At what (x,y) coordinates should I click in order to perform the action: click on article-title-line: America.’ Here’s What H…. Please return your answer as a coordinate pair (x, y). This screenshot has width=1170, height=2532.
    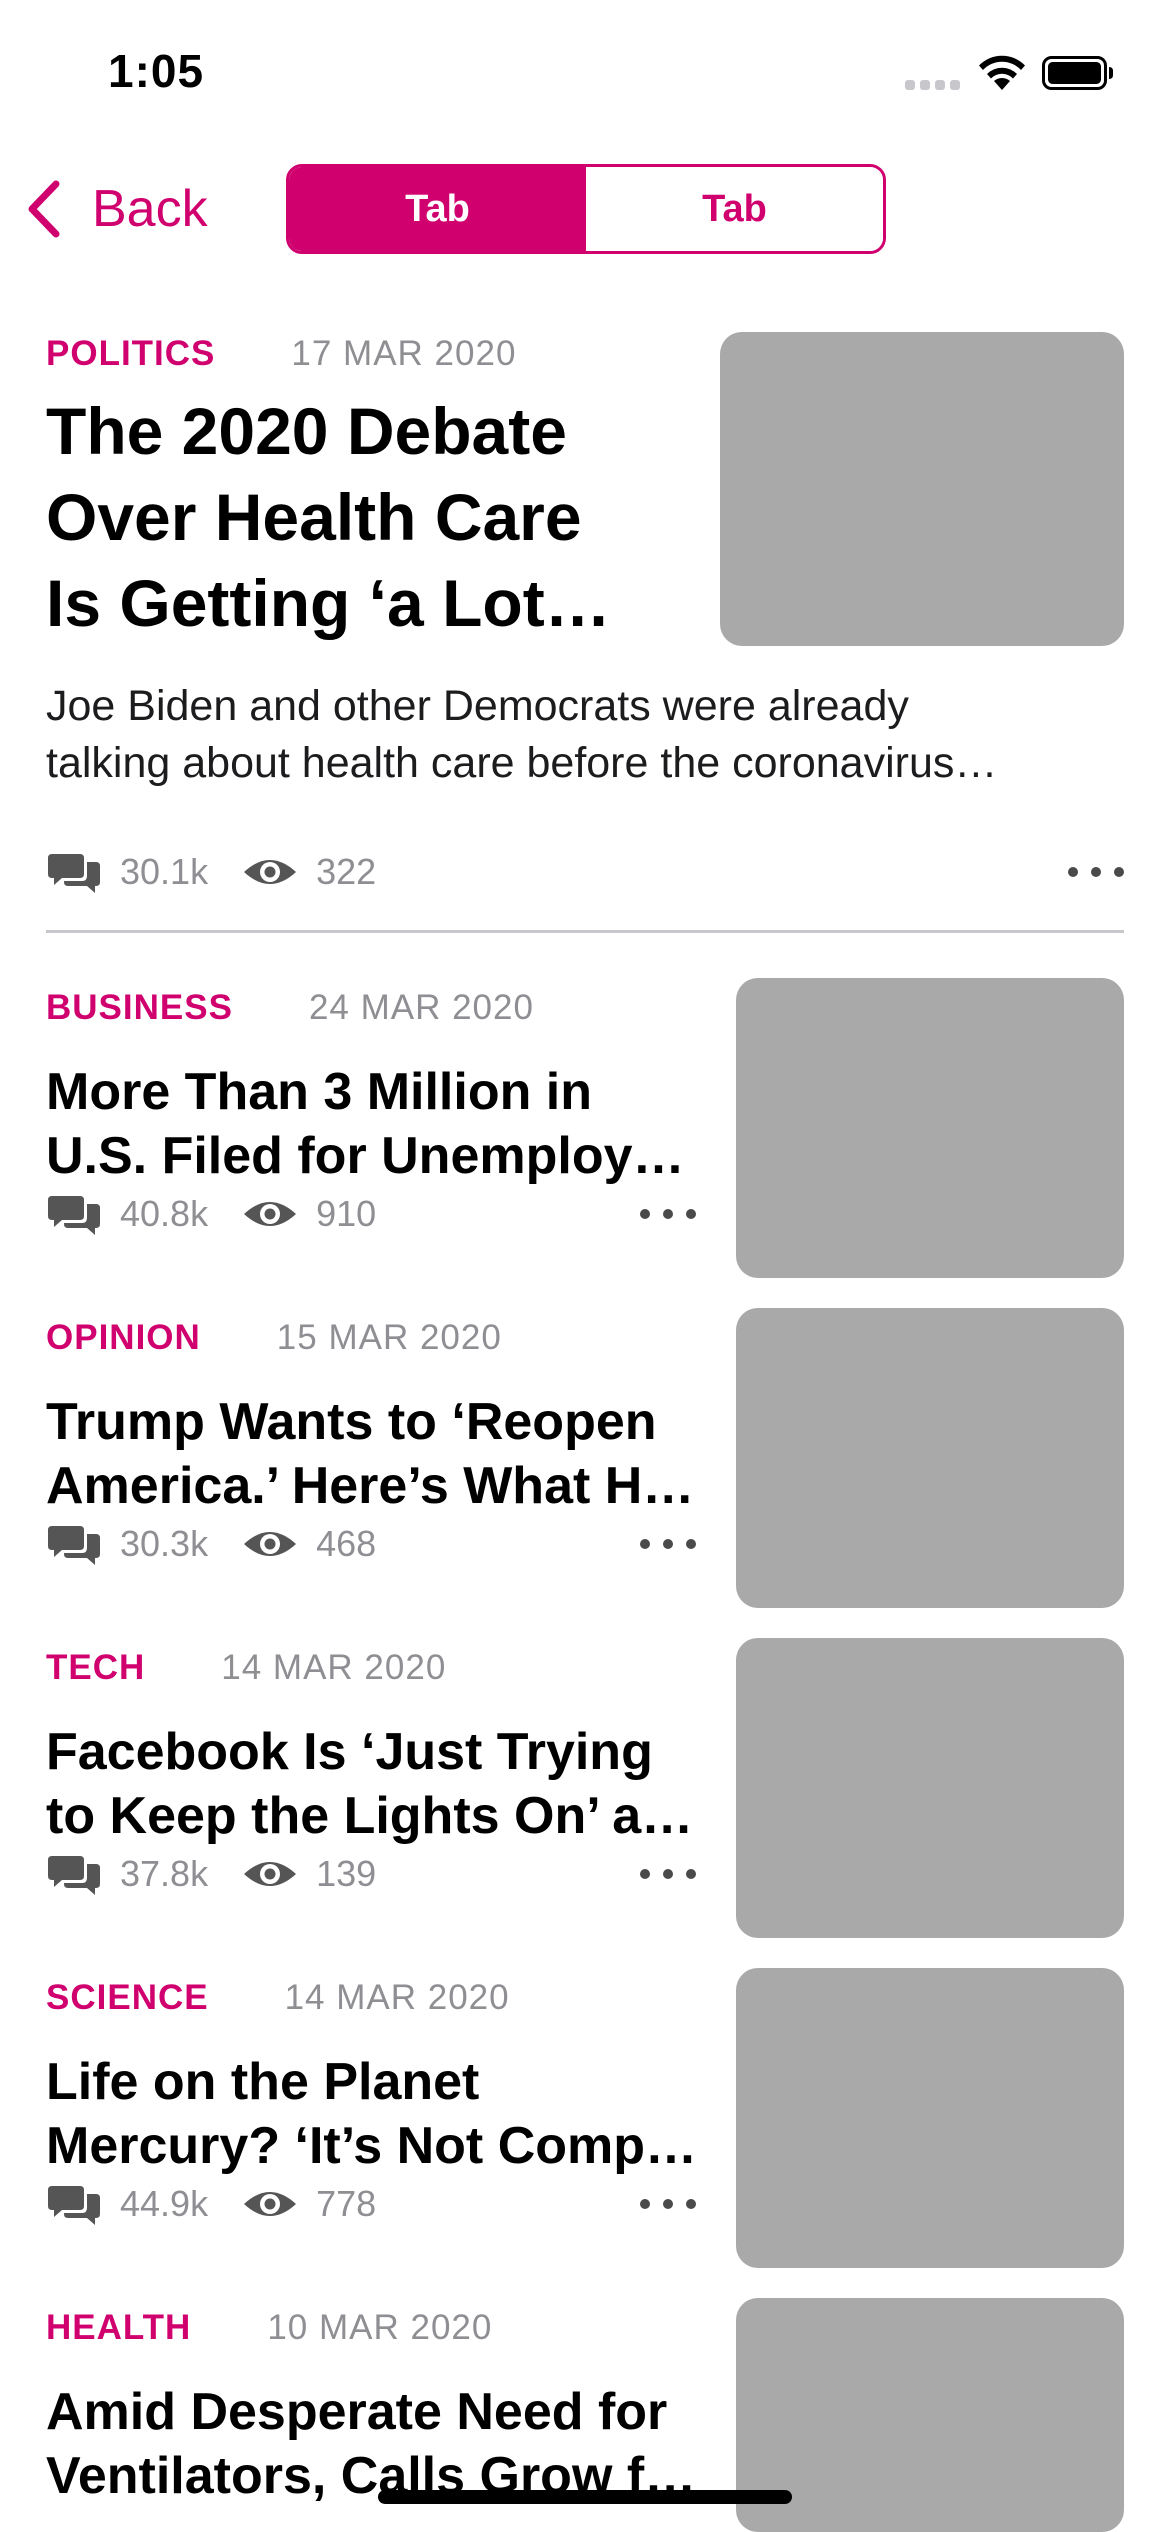
    Looking at the image, I should click on (370, 1486).